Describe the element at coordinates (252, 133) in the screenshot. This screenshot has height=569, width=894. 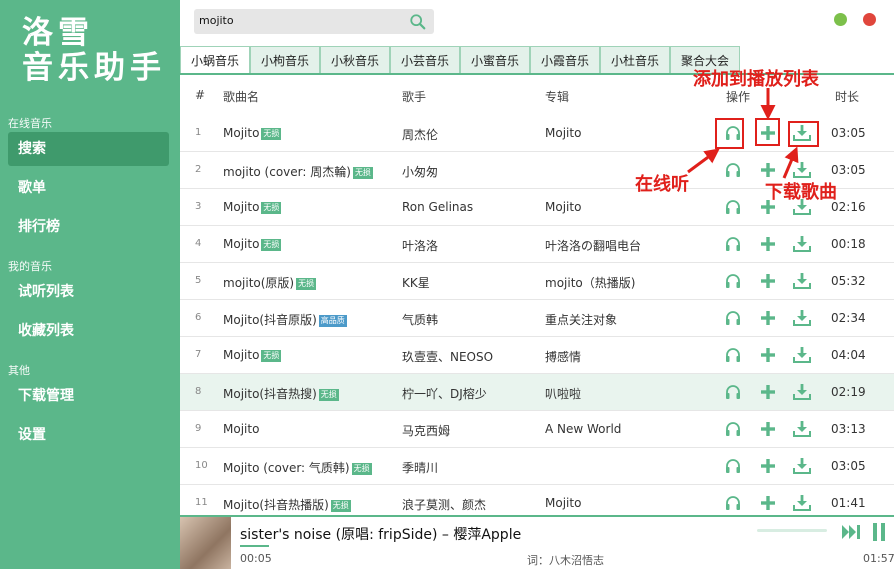
I see `song-name-cell: Mojito 无损` at that location.